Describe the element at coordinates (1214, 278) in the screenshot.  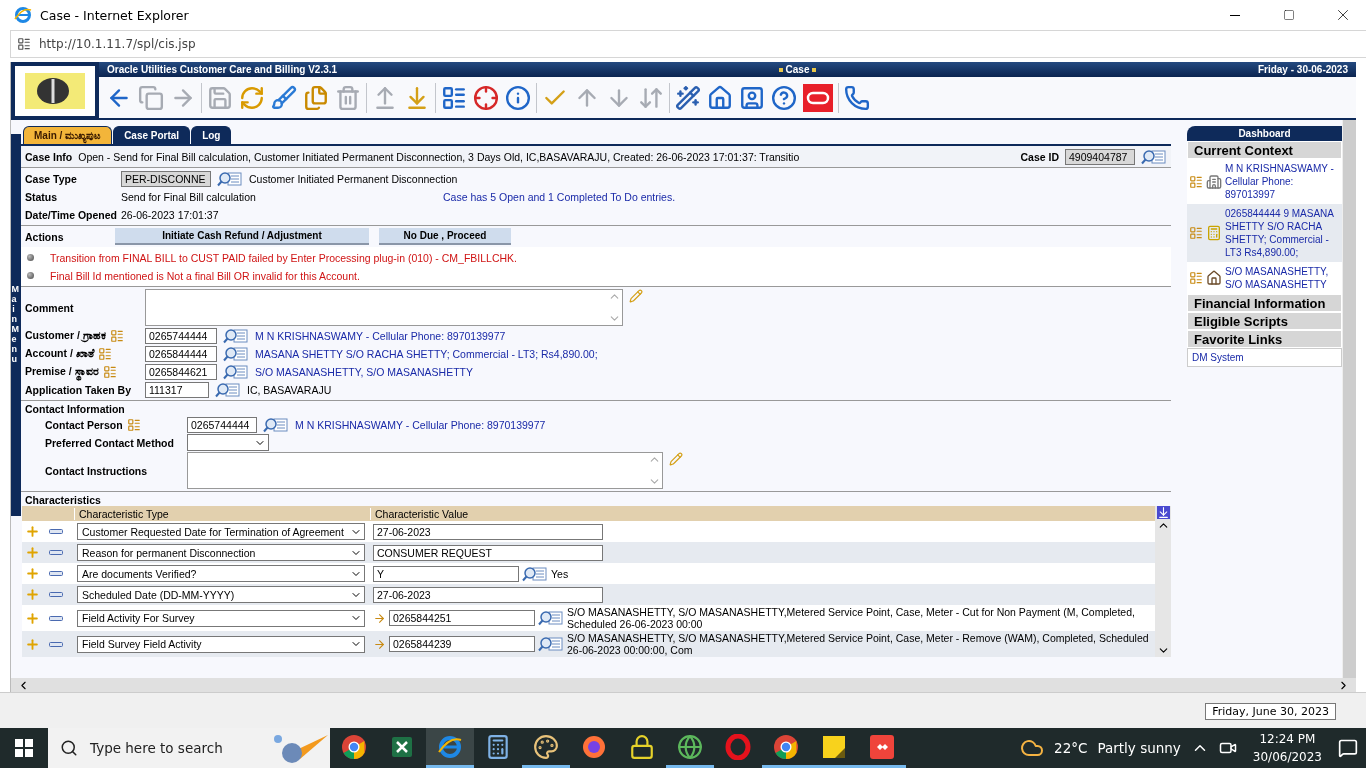
I see `house-icon` at that location.